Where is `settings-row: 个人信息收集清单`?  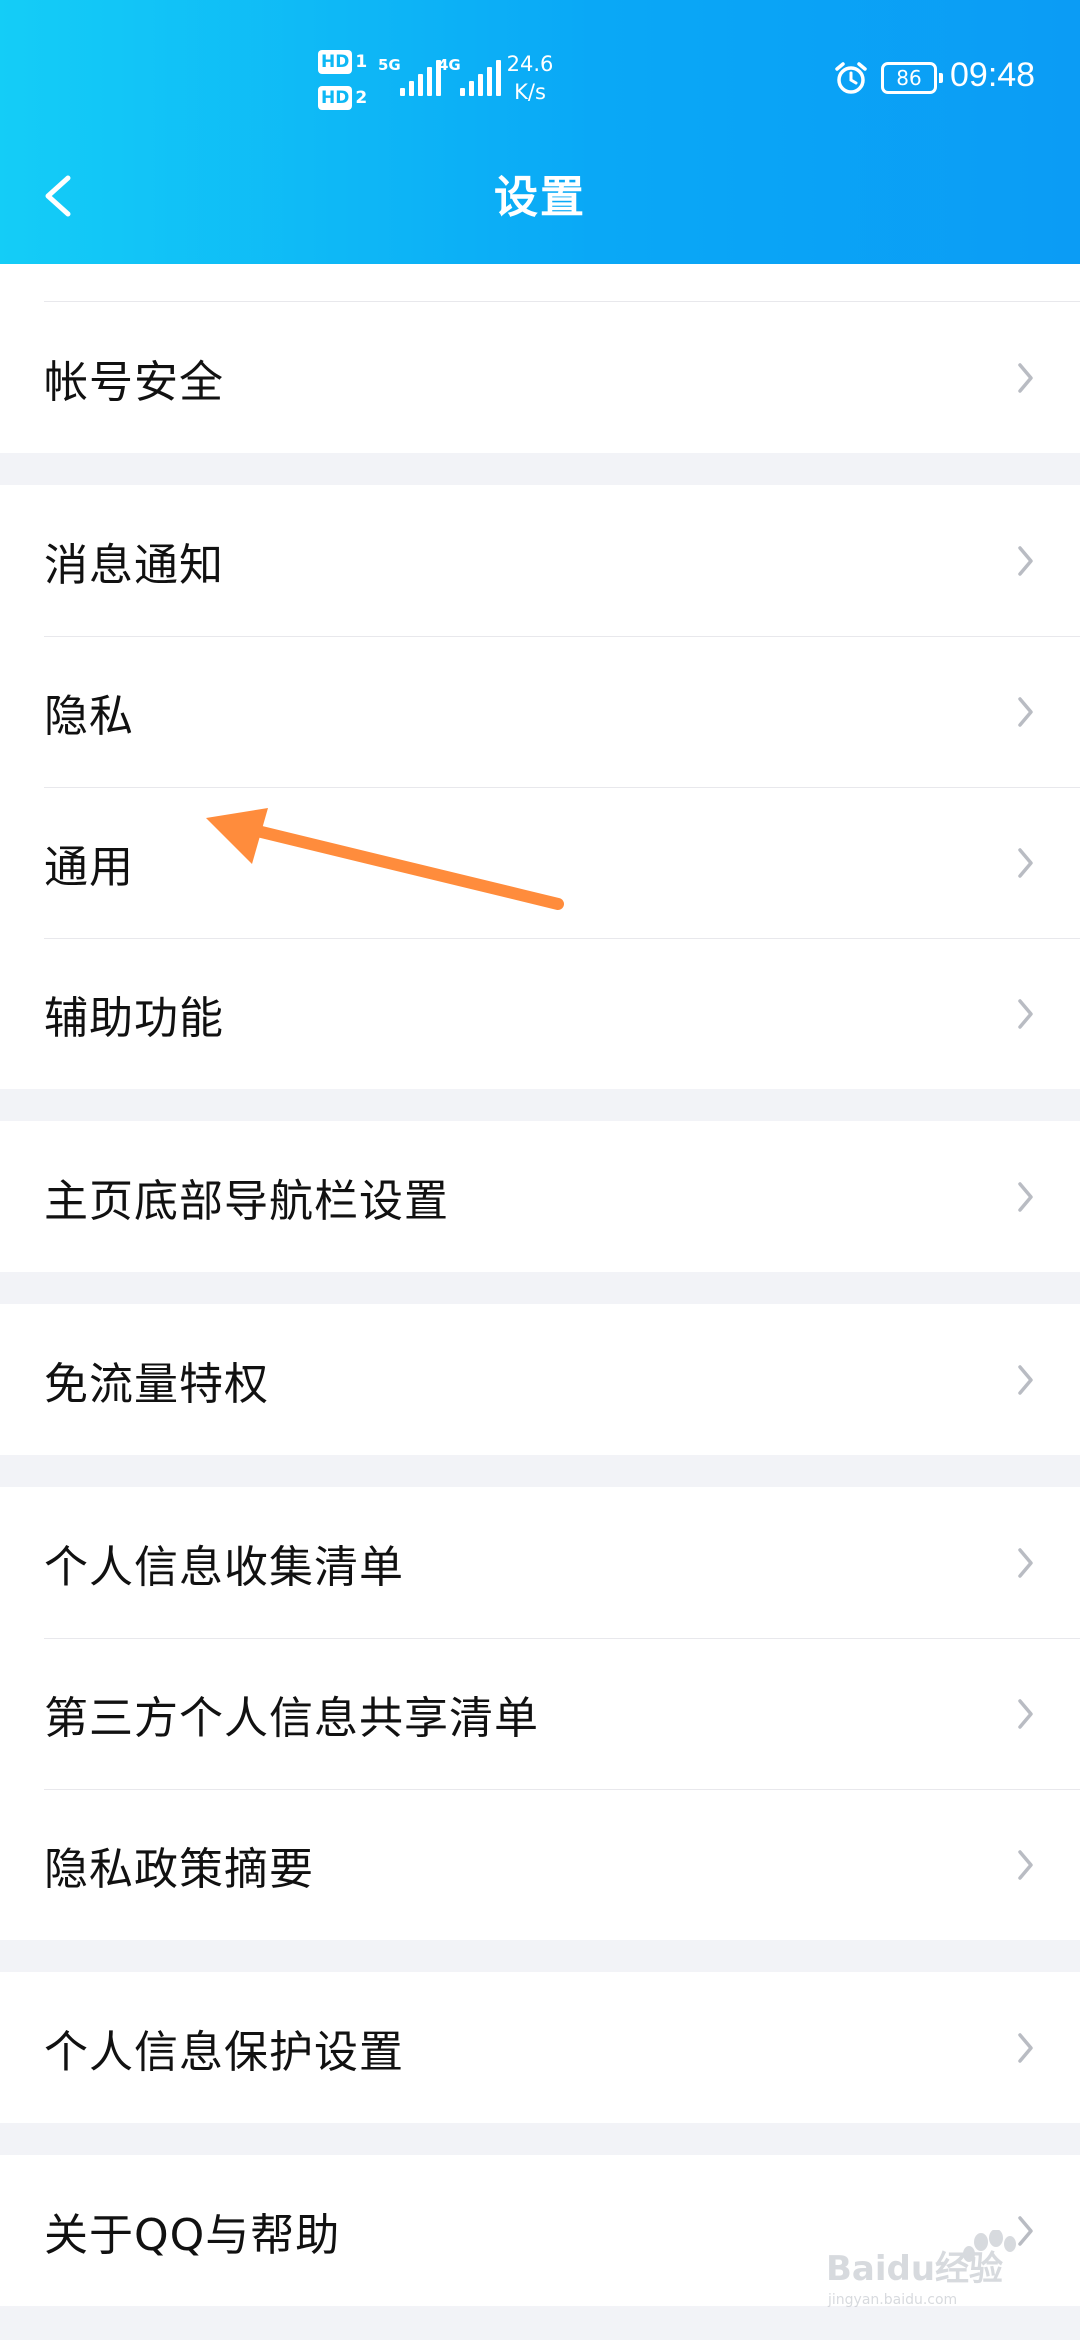
settings-row: 个人信息收集清单 is located at coordinates (540, 1562).